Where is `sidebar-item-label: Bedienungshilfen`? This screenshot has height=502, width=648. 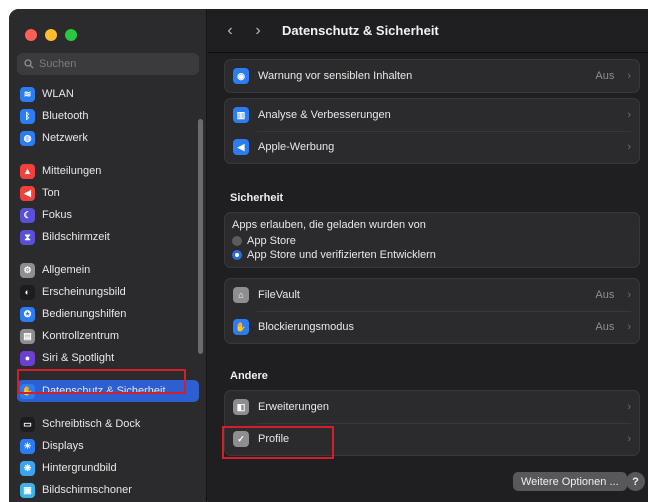 sidebar-item-label: Bedienungshilfen is located at coordinates (84, 314).